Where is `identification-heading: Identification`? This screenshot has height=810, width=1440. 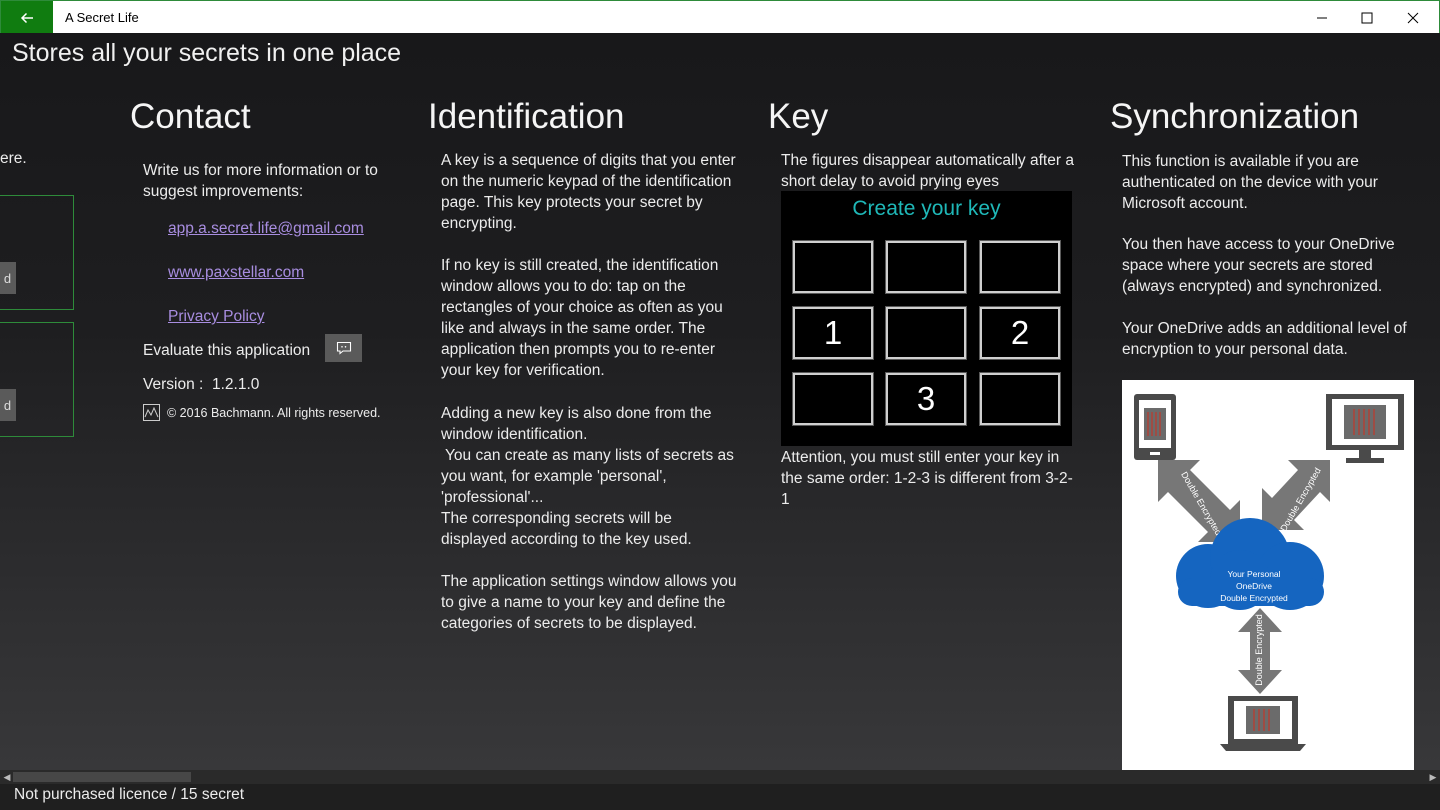
identification-heading: Identification is located at coordinates (526, 116).